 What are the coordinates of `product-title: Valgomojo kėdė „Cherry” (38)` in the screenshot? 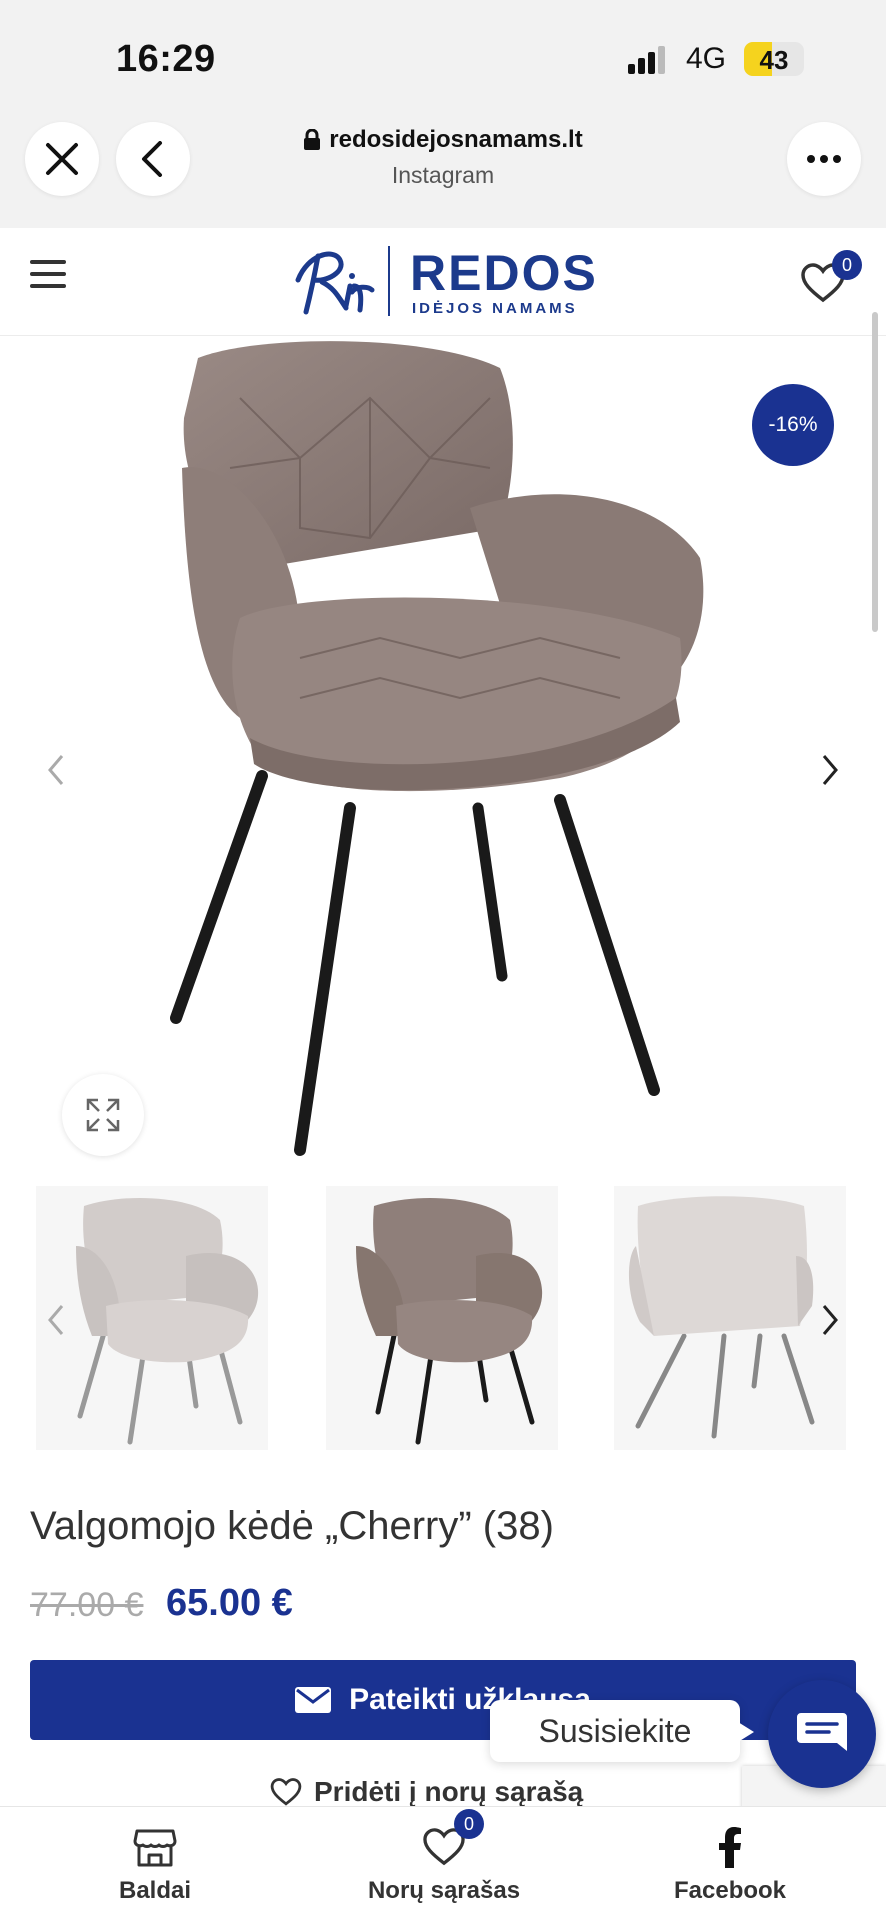 It's located at (292, 1526).